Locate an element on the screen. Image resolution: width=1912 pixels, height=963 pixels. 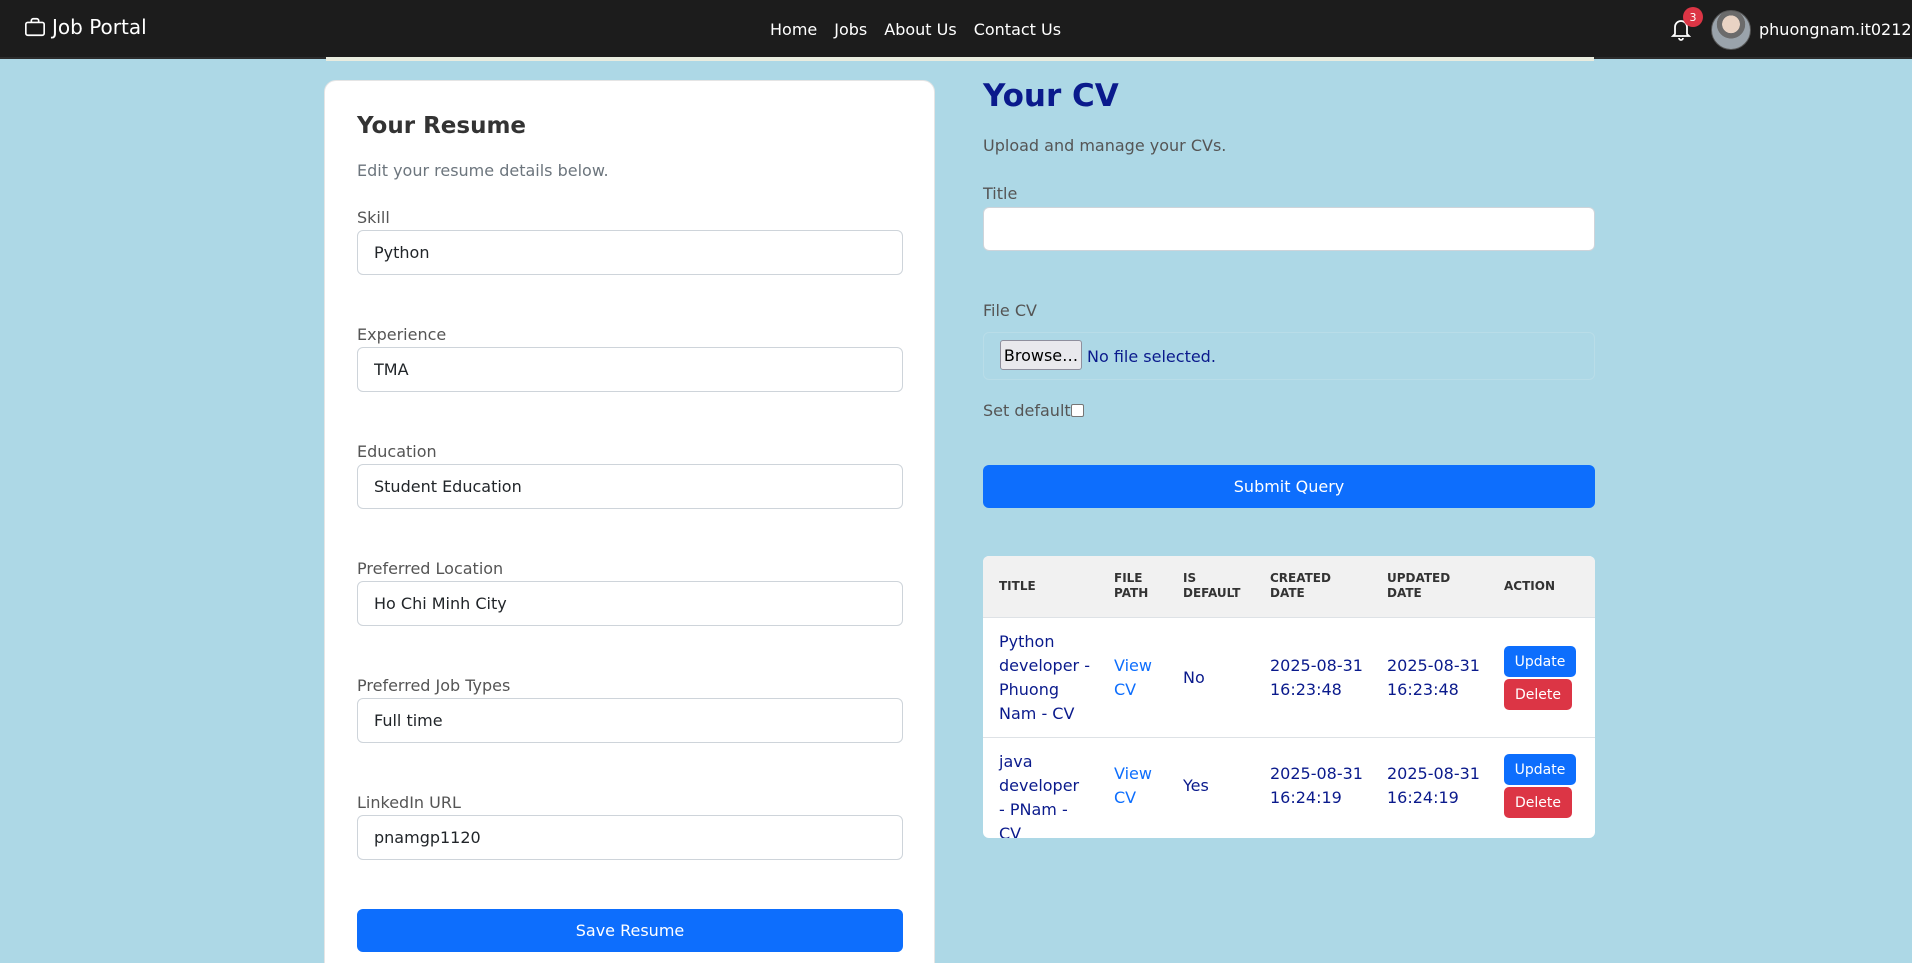
header-title: TITLE is located at coordinates (1017, 586).